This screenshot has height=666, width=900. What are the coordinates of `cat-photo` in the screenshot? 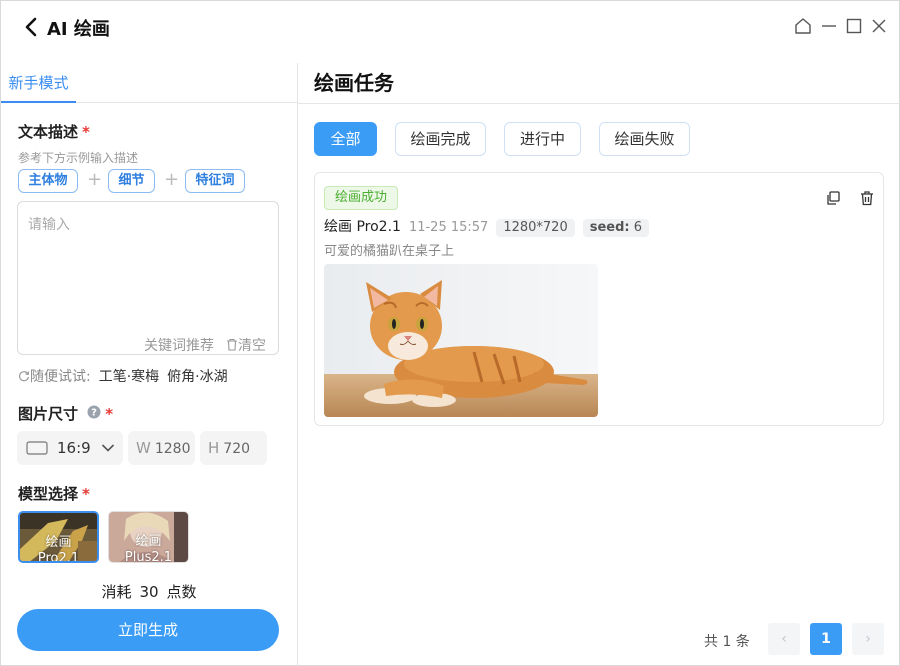 It's located at (461, 340).